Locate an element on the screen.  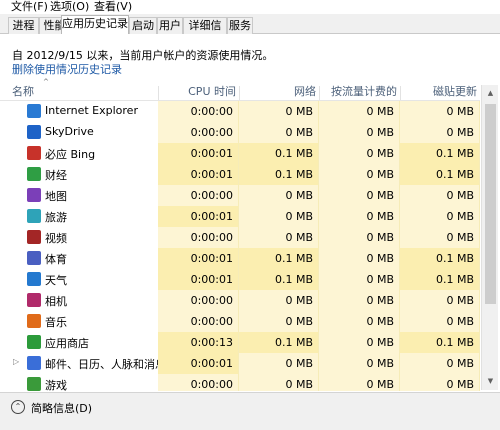
tab-strip: 进程 性能 应用历史记录 启动 用户 详细信息 服务 is located at coordinates (250, 30).